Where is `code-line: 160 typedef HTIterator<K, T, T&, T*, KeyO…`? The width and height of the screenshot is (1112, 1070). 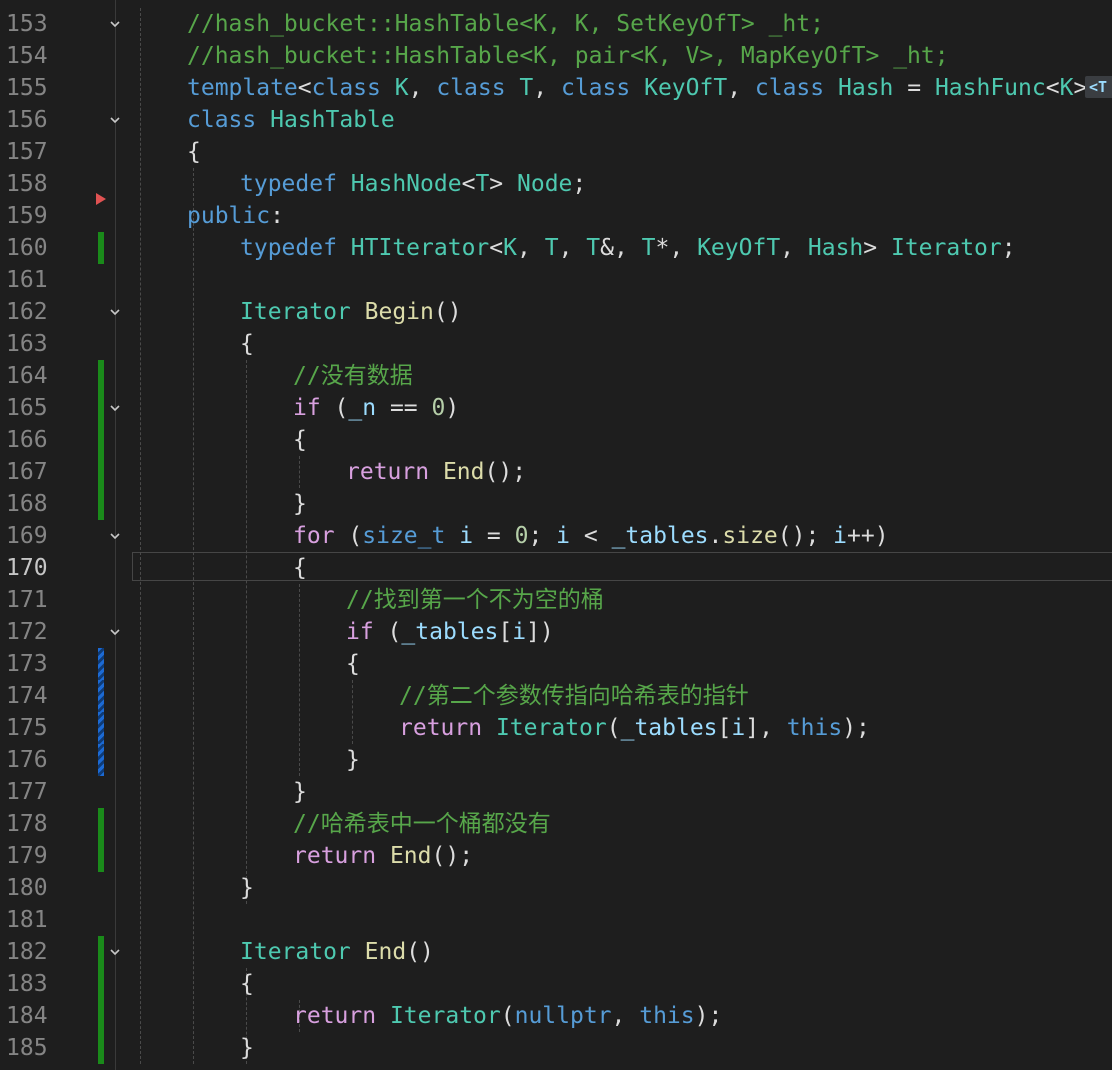 code-line: 160 typedef HTIterator<K, T, T&, T*, KeyO… is located at coordinates (556, 248).